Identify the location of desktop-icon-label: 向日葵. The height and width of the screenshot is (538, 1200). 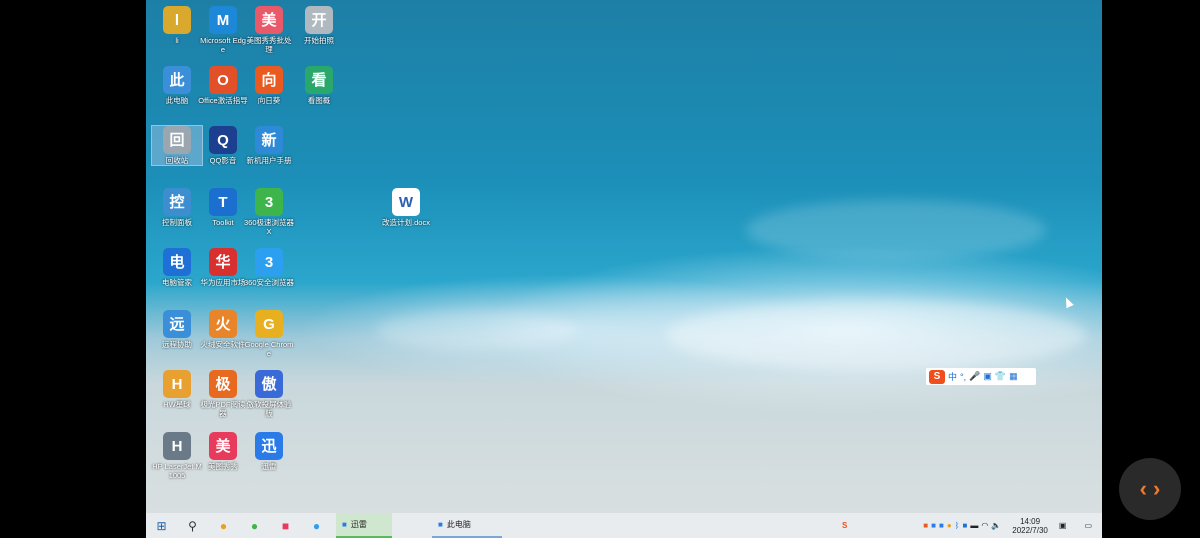
(269, 100).